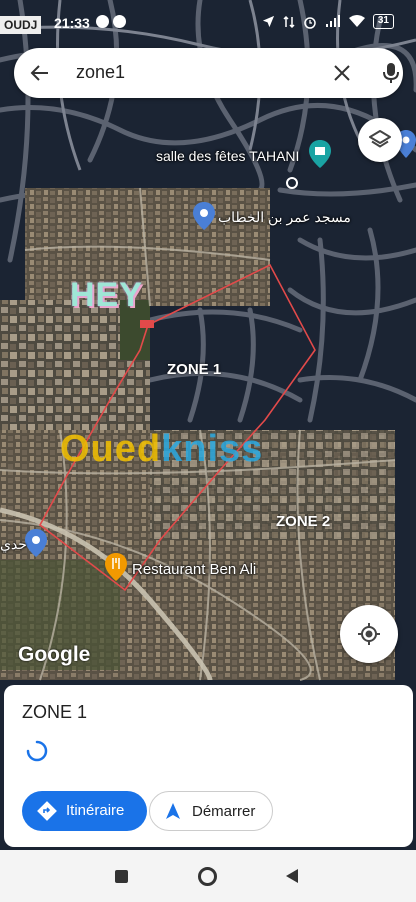 The height and width of the screenshot is (902, 416). What do you see at coordinates (356, 21) in the screenshot?
I see `wifi-icon` at bounding box center [356, 21].